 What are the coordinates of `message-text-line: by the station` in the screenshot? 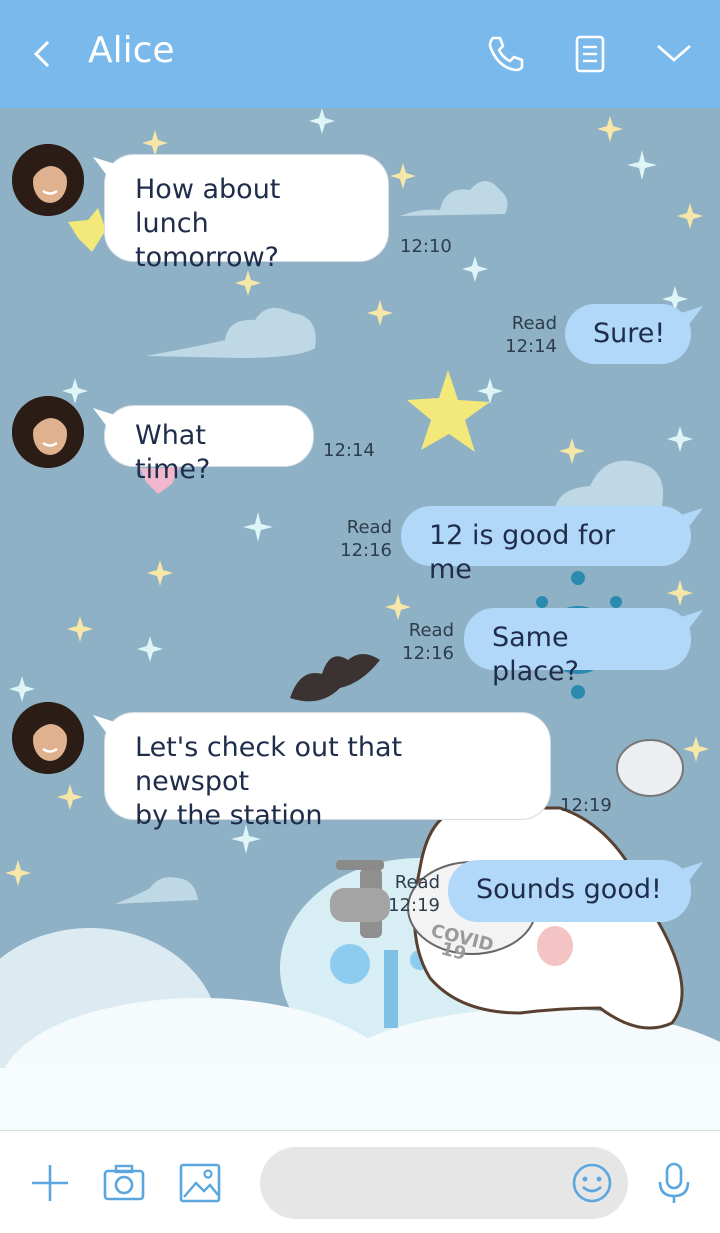 It's located at (229, 815).